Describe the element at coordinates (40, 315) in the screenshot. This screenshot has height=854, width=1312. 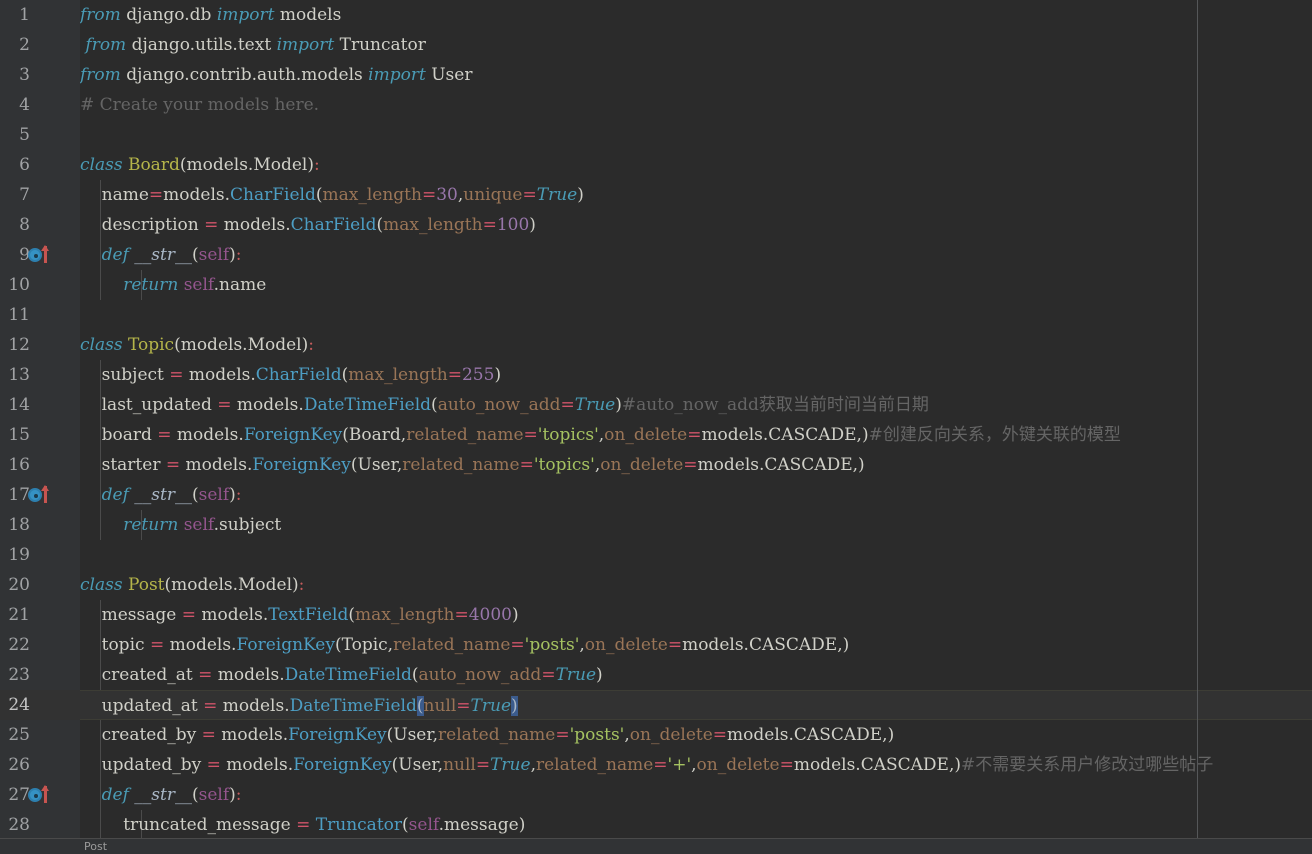
I see `gutter-line-11: 11` at that location.